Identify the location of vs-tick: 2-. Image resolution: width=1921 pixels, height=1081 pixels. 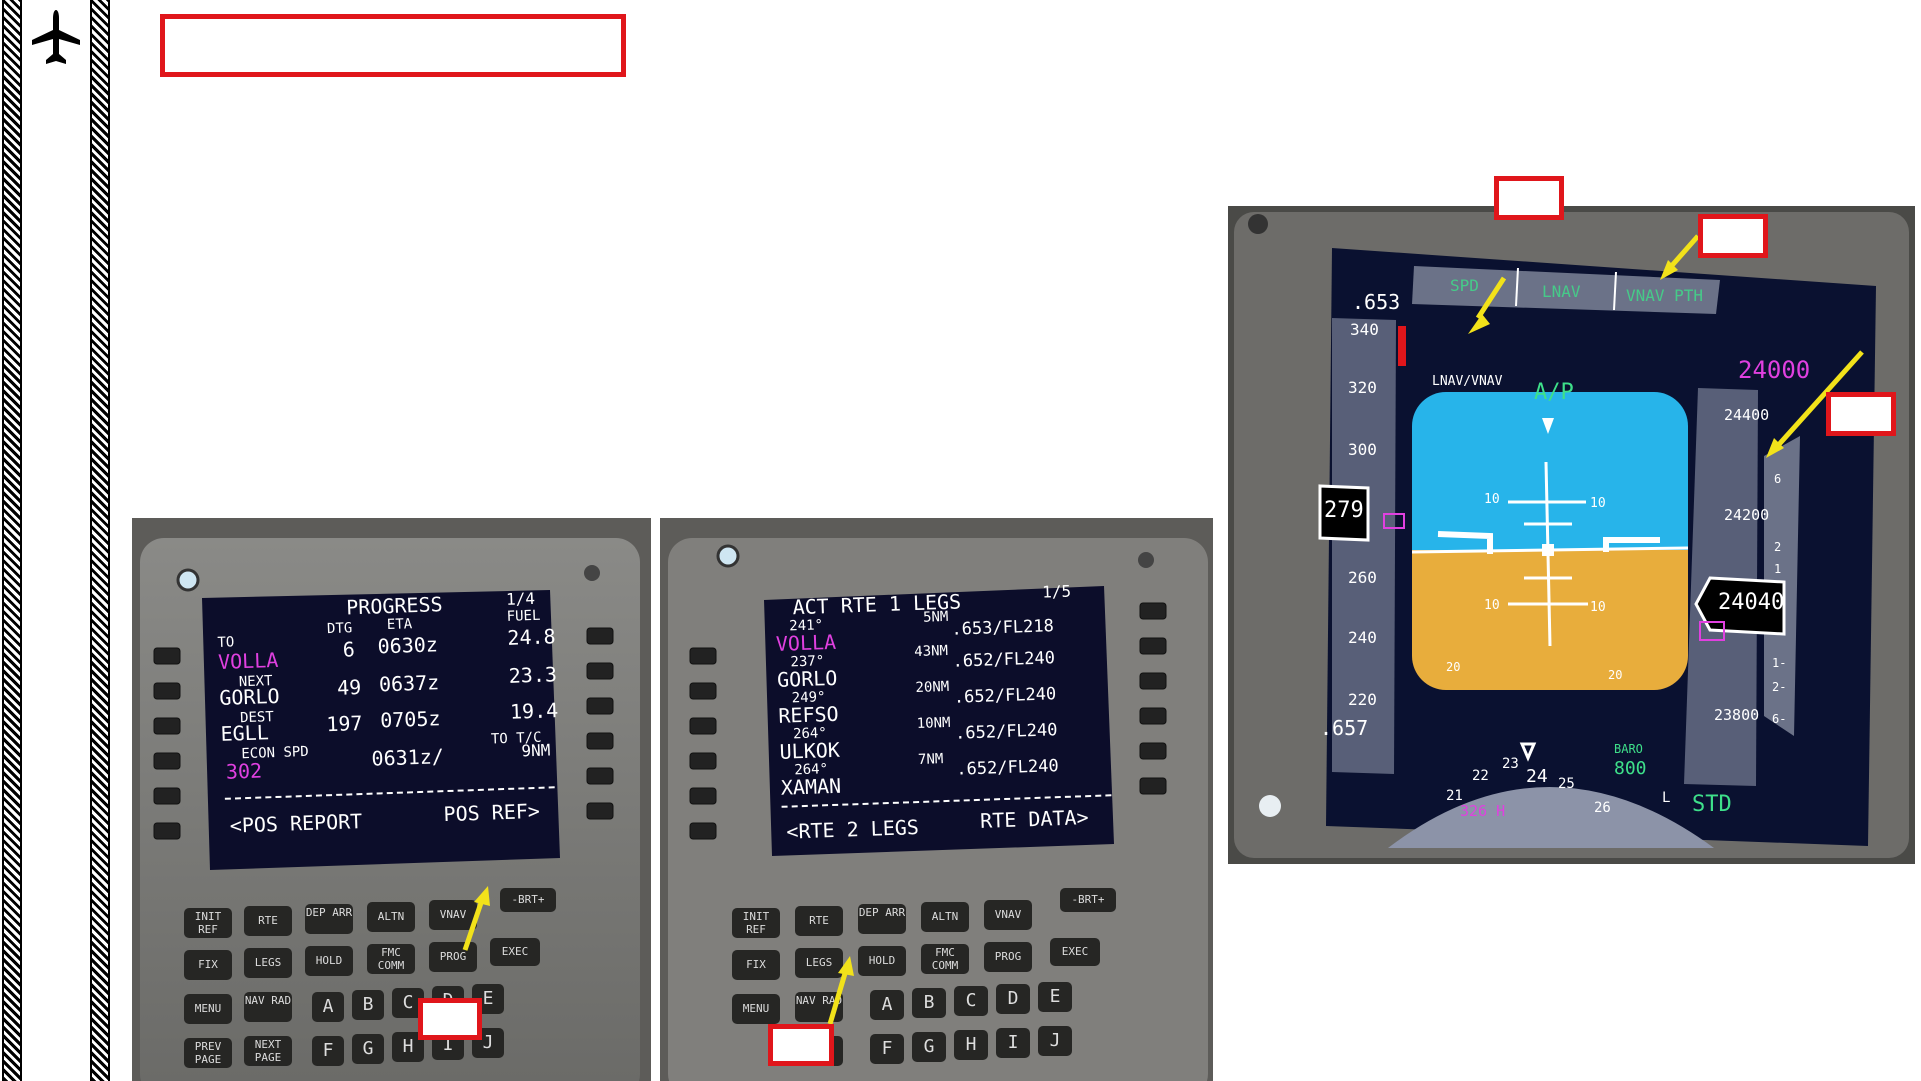
(1779, 687).